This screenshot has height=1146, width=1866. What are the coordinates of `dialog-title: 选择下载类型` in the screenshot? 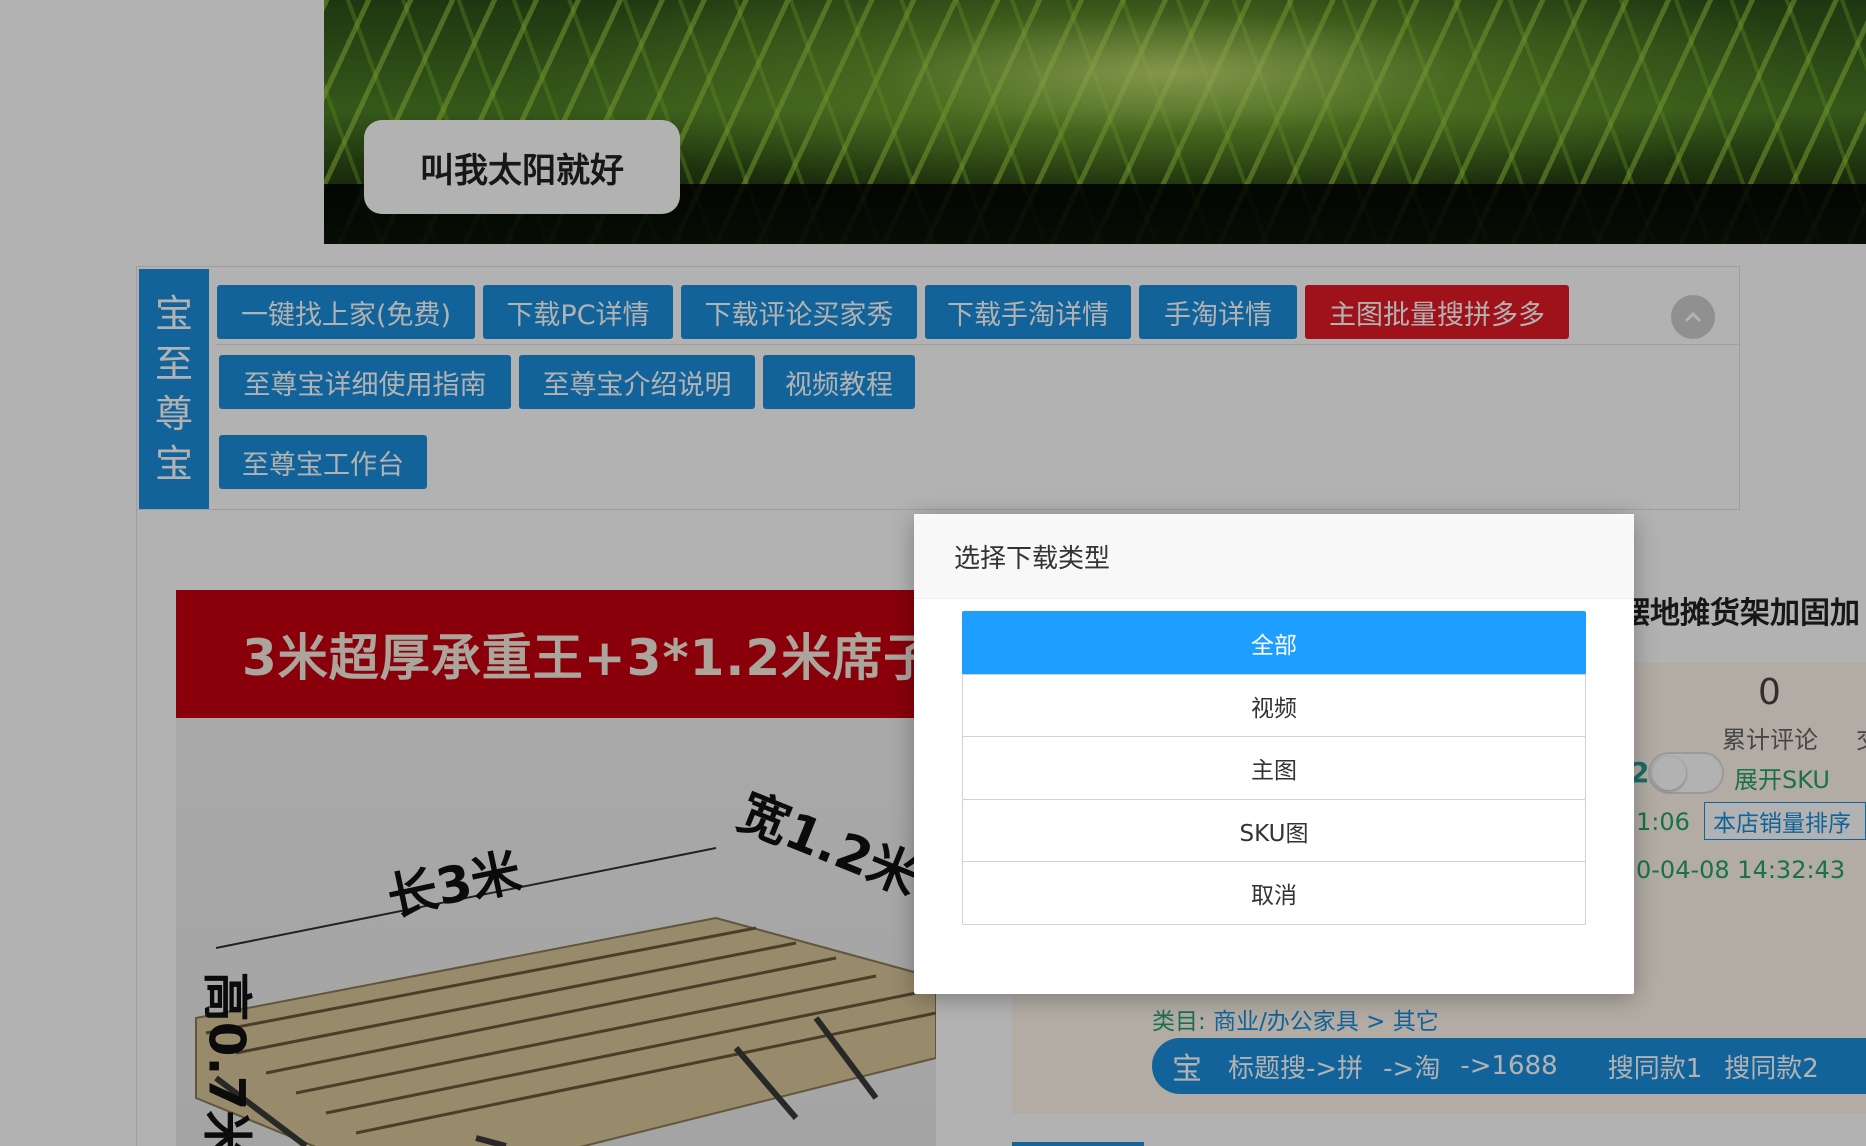 It's located at (1274, 556).